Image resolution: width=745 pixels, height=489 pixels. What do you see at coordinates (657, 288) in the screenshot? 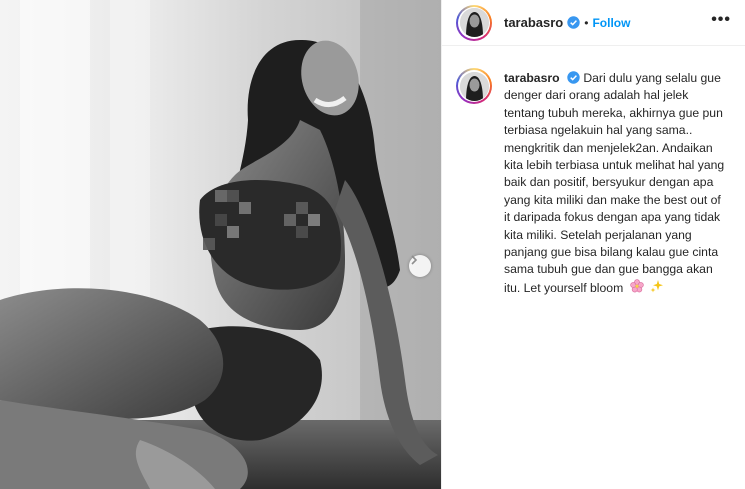
I see `sparkles-icon` at bounding box center [657, 288].